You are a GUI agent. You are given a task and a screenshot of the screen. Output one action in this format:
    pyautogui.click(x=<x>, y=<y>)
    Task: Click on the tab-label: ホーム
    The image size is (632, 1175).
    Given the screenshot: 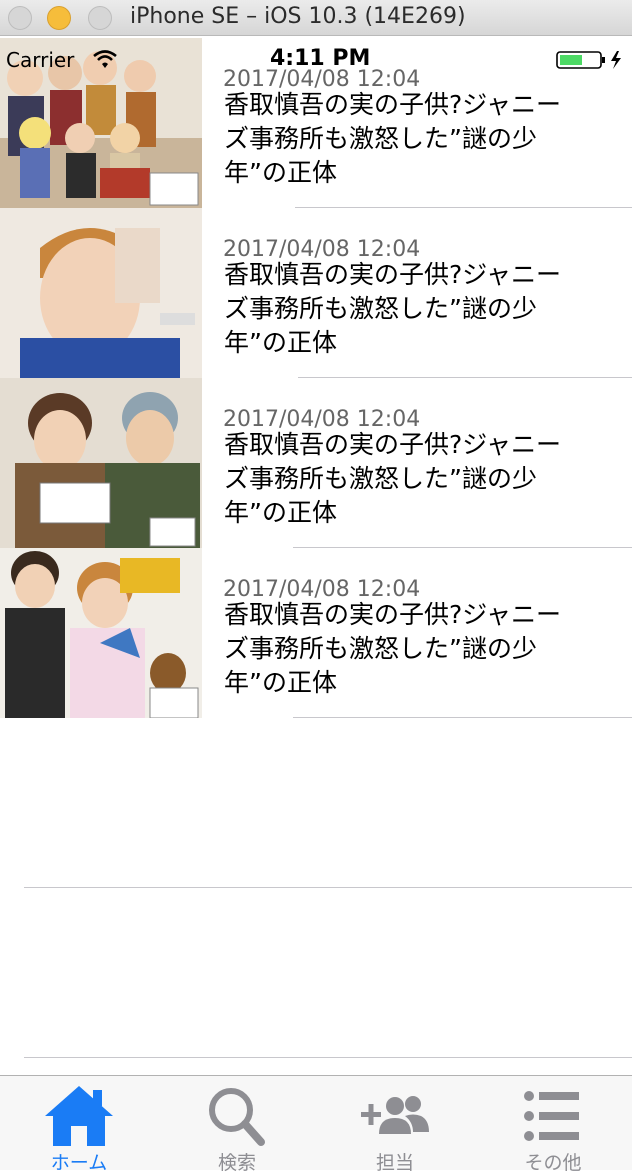 What is the action you would take?
    pyautogui.click(x=79, y=1163)
    